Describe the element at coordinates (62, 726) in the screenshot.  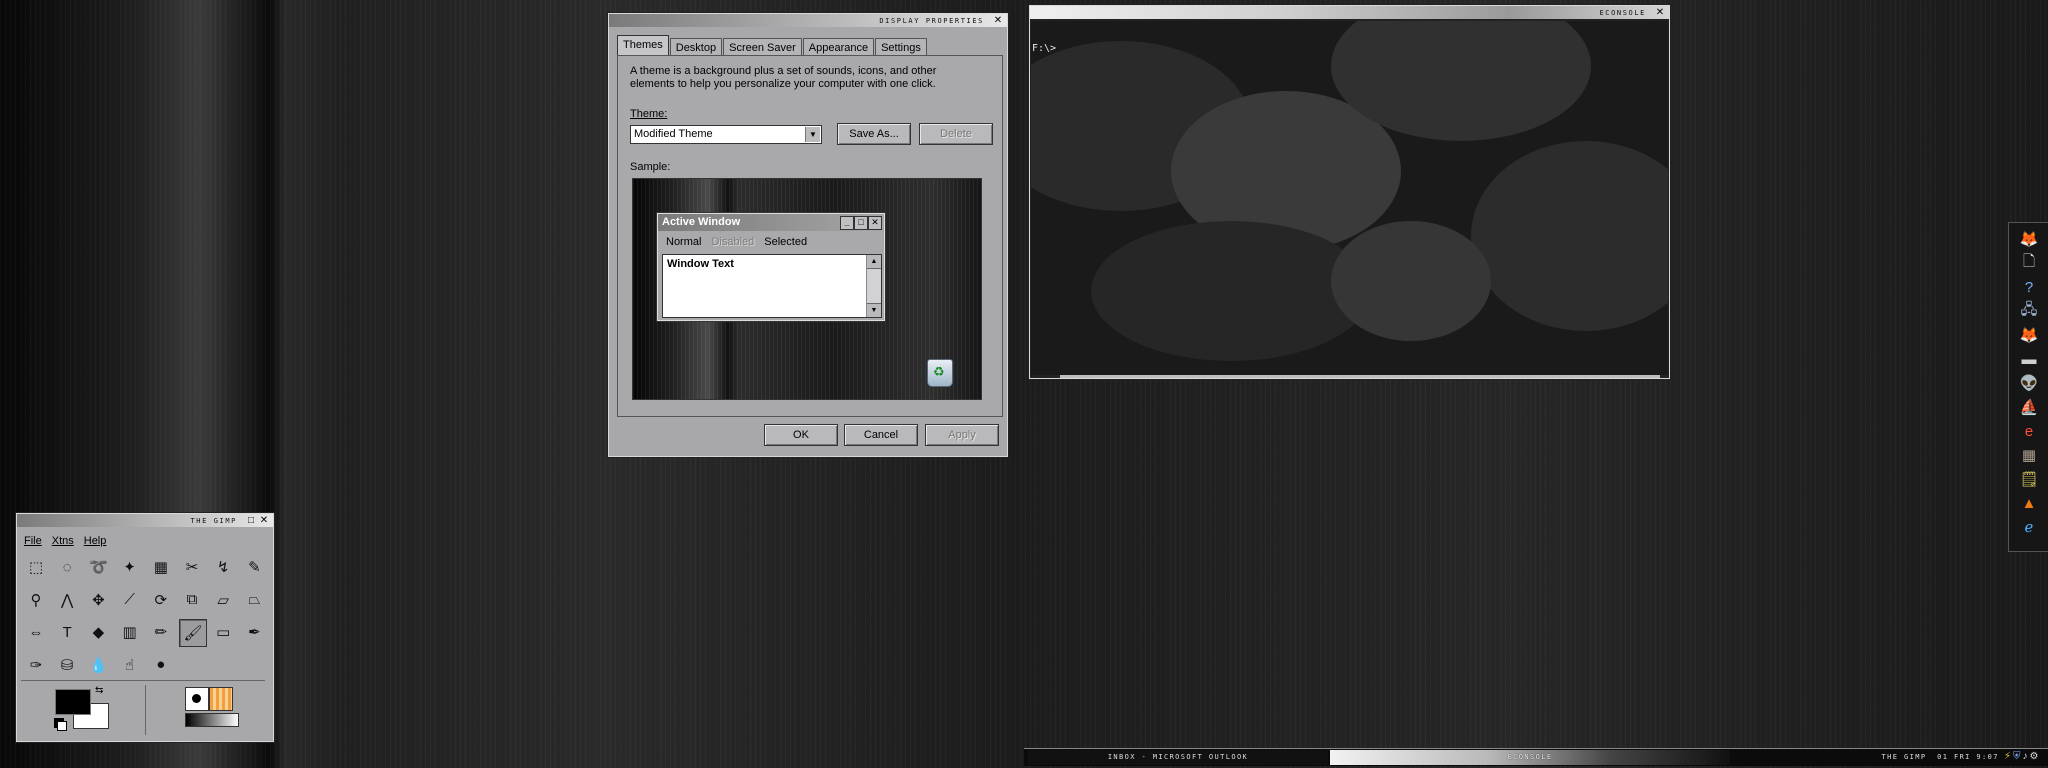
I see `default-colors-icon` at that location.